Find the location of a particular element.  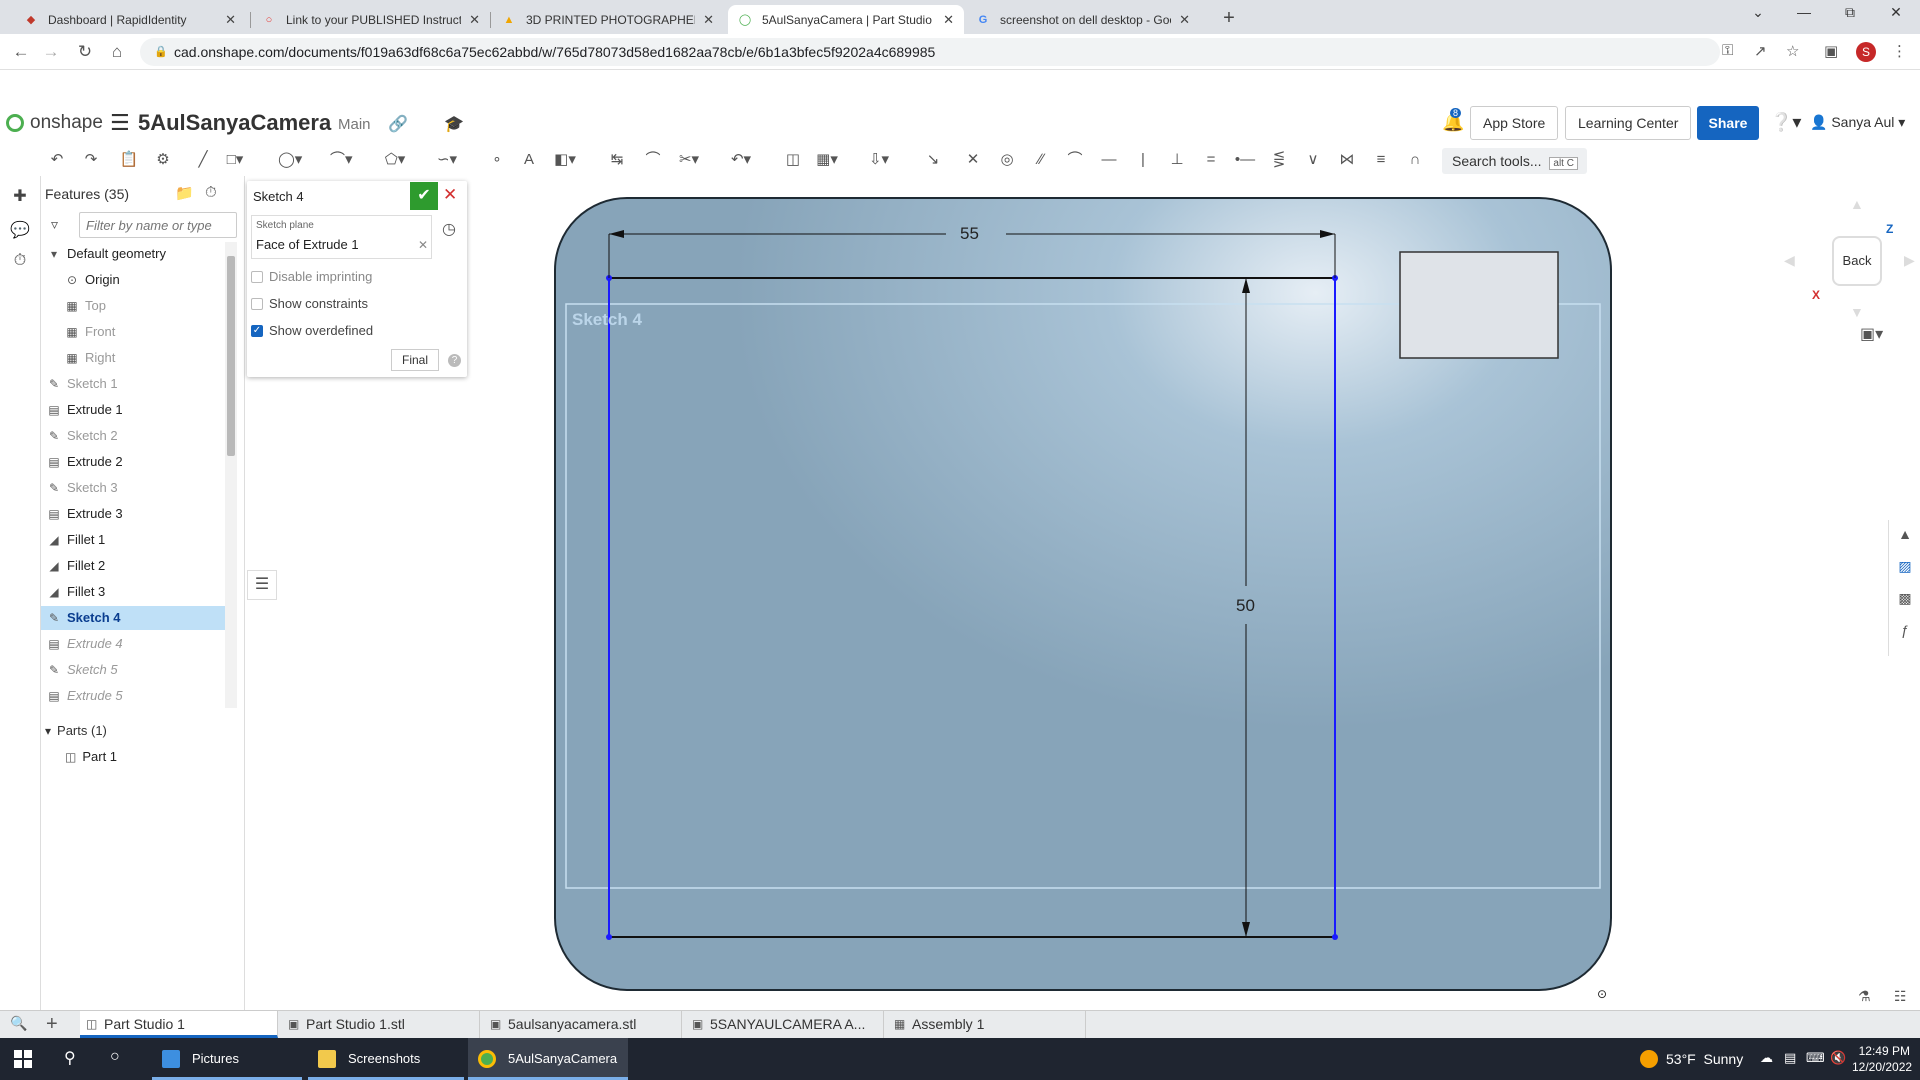

pierce-icon: ∨ is located at coordinates (1313, 160).